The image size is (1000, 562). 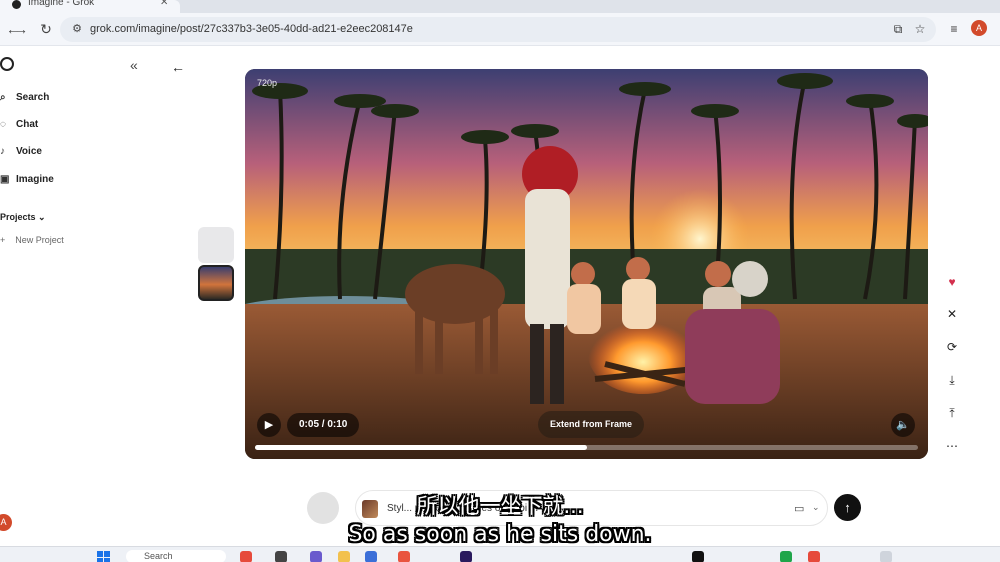 I want to click on bookmark-star-icon: ☆, so click(x=920, y=29).